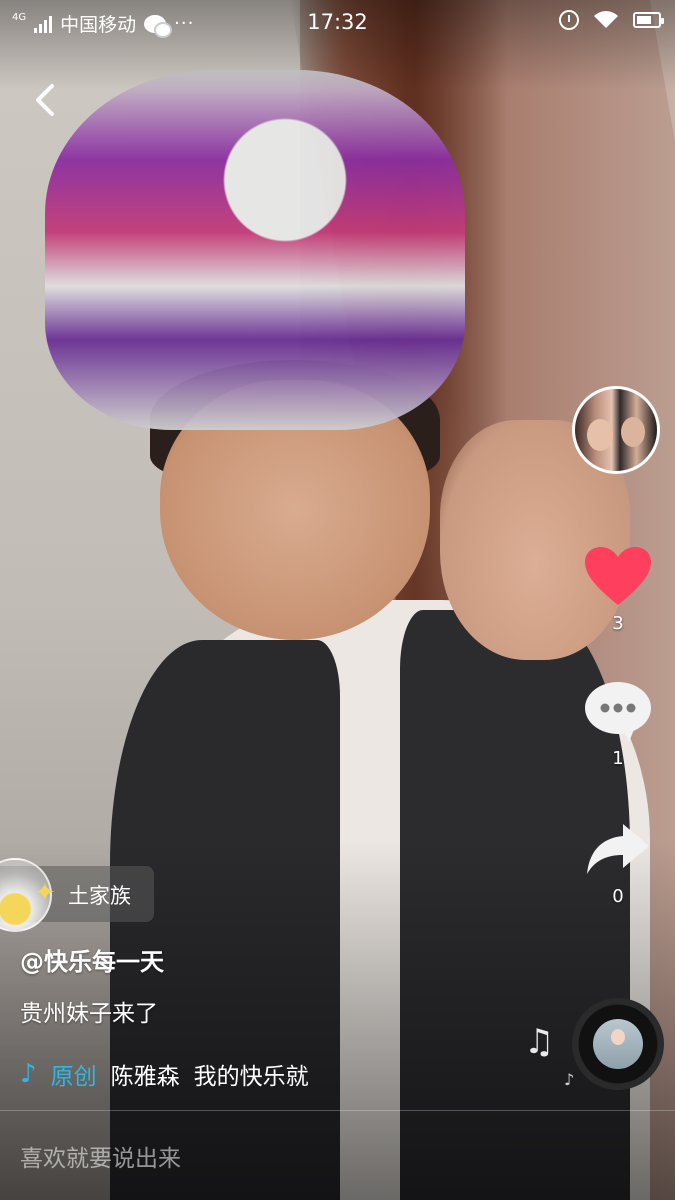 Image resolution: width=675 pixels, height=1200 pixels. What do you see at coordinates (569, 20) in the screenshot?
I see `alarm-icon` at bounding box center [569, 20].